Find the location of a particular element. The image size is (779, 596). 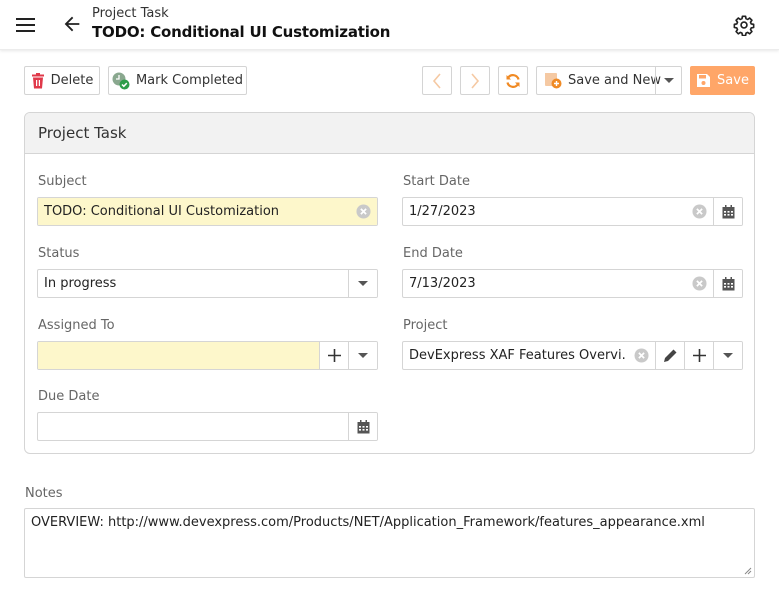

status-select: In progress is located at coordinates (207, 283).